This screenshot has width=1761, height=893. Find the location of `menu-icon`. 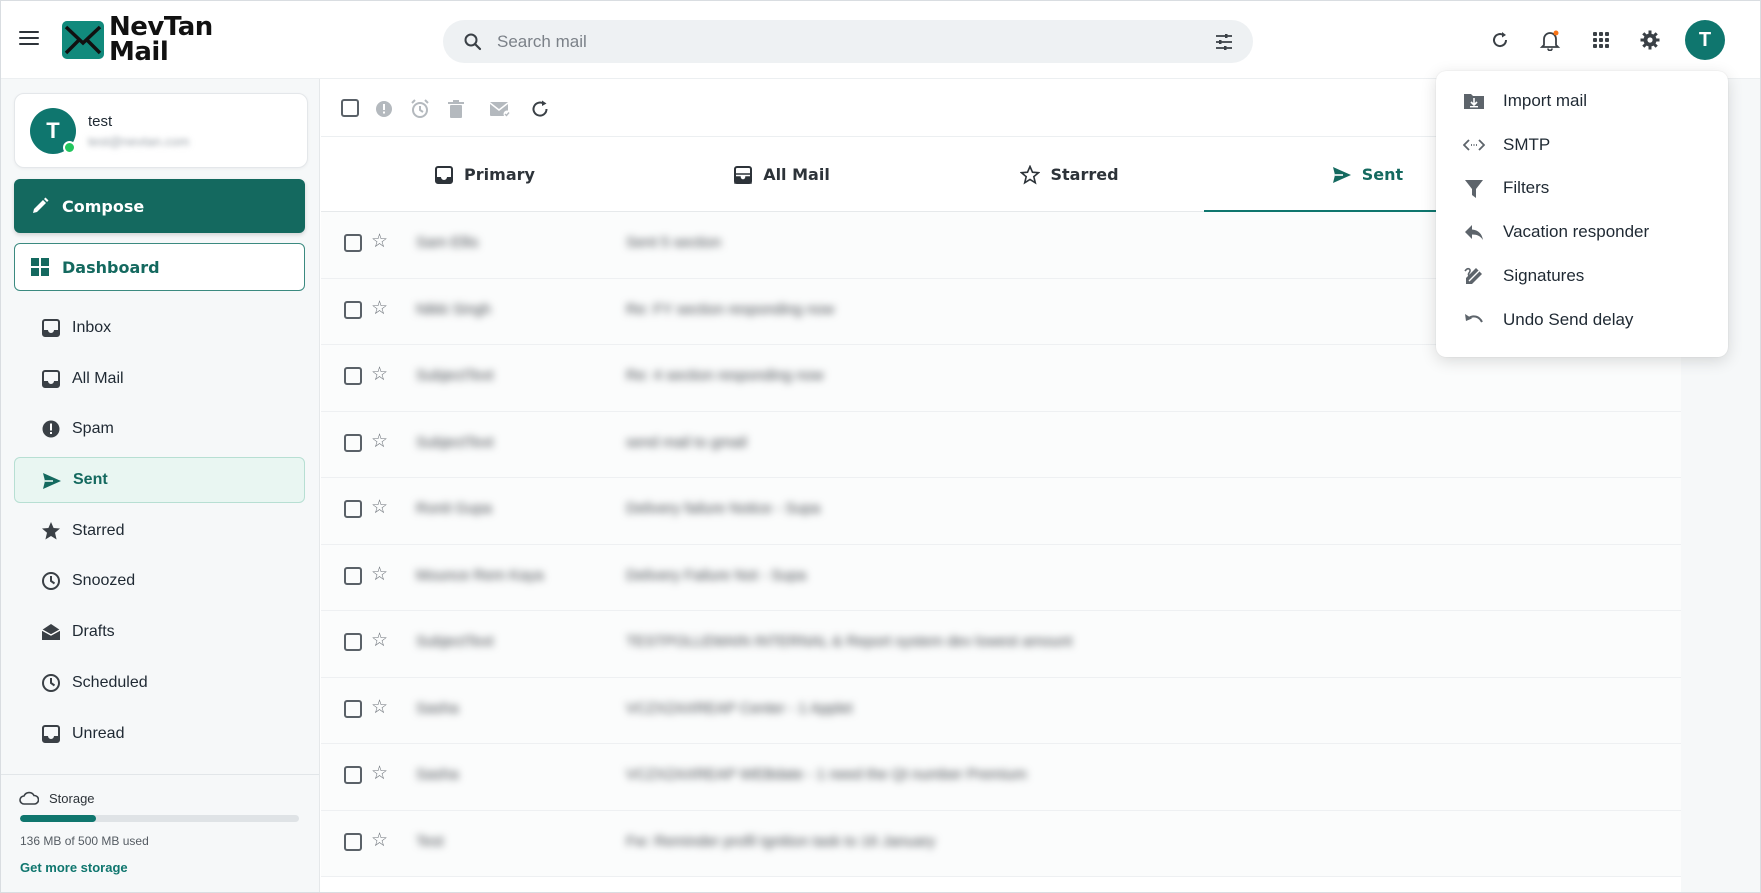

menu-icon is located at coordinates (29, 38).